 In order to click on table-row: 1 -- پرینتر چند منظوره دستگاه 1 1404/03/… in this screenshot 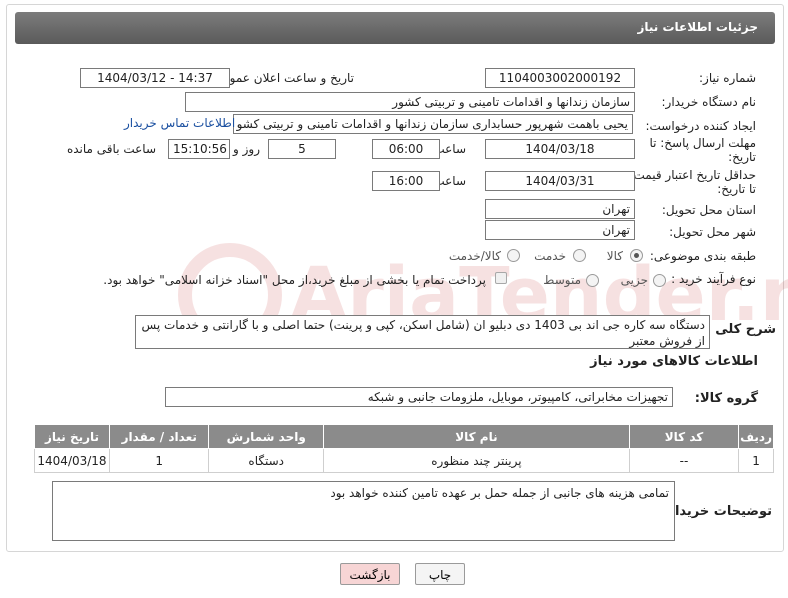, I will do `click(404, 460)`.